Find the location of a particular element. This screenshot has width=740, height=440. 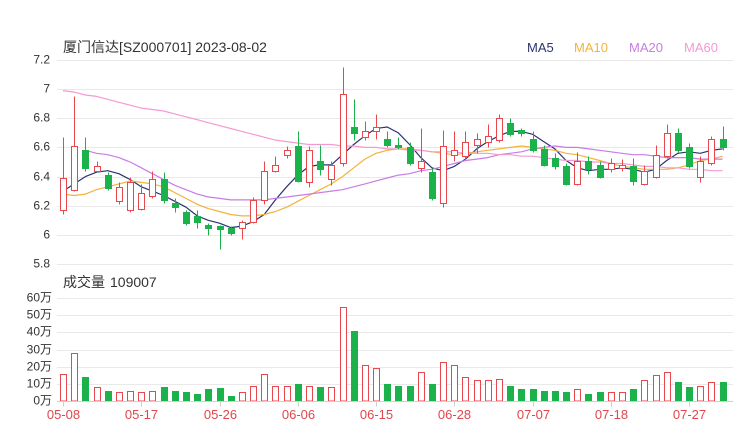

price-axis-labels: 7.2 7 6.8 6.6 6.4 6.2 6 5.8 is located at coordinates (41, 162).